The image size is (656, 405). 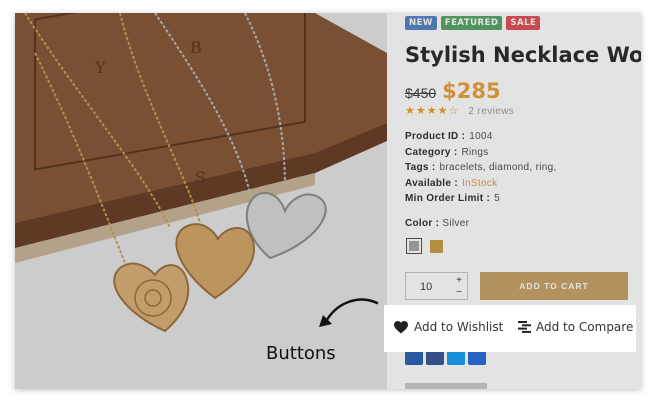 What do you see at coordinates (401, 326) in the screenshot?
I see `heart-icon` at bounding box center [401, 326].